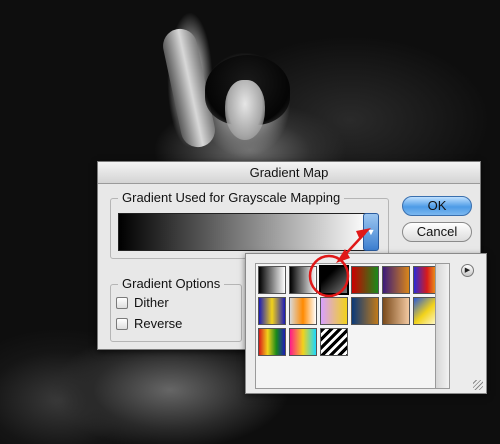  What do you see at coordinates (231, 197) in the screenshot?
I see `gradient-group-label: Gradient Used for Grayscale Mapping` at bounding box center [231, 197].